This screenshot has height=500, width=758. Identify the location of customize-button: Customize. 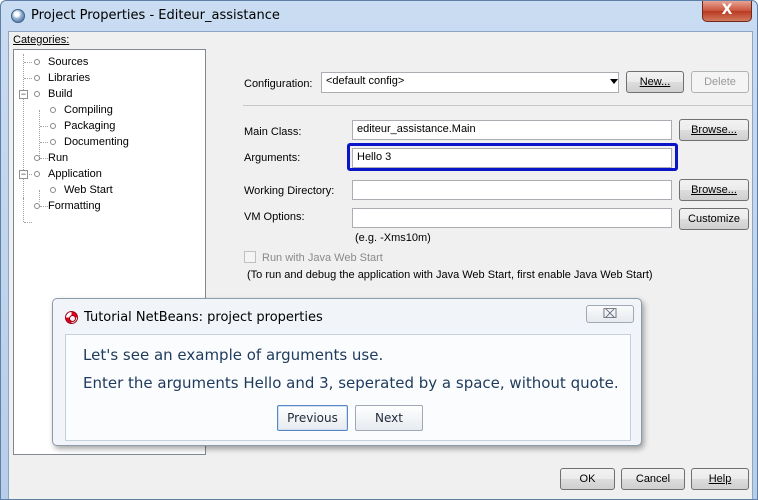
(714, 219).